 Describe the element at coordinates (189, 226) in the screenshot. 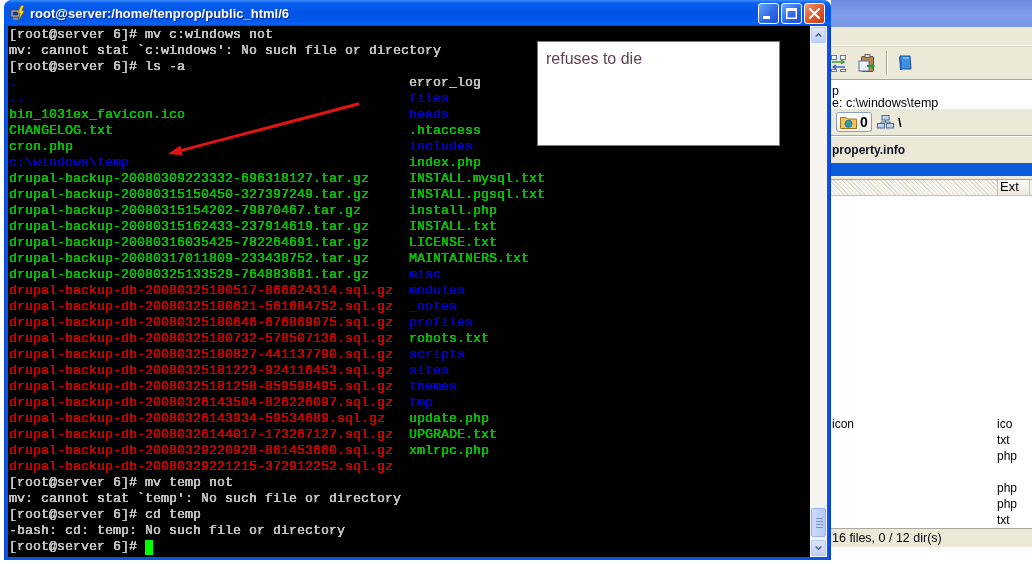

I see `file-name: drupal-backup-20080315162433-237914619.tar.gz` at that location.